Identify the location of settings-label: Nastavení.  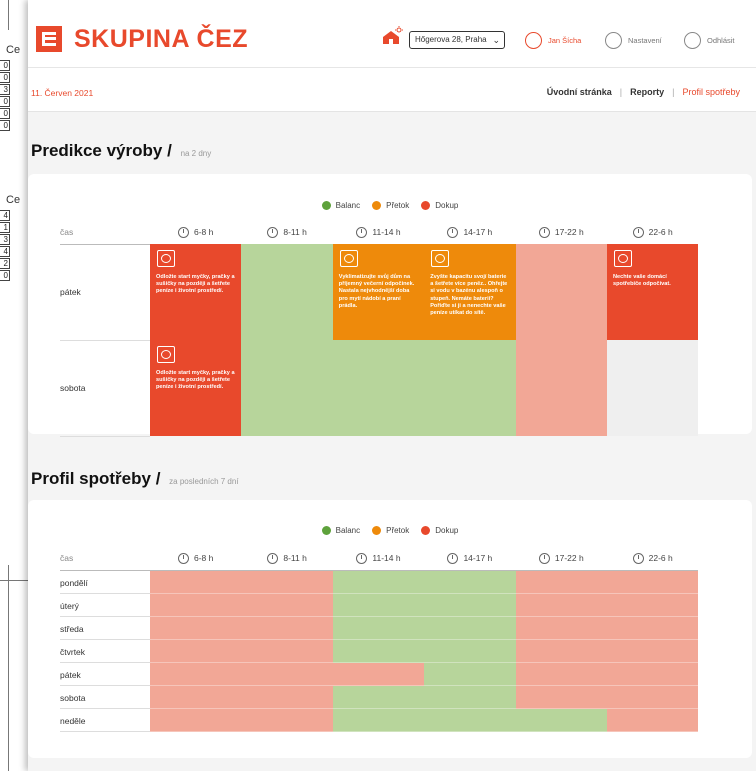
(645, 40).